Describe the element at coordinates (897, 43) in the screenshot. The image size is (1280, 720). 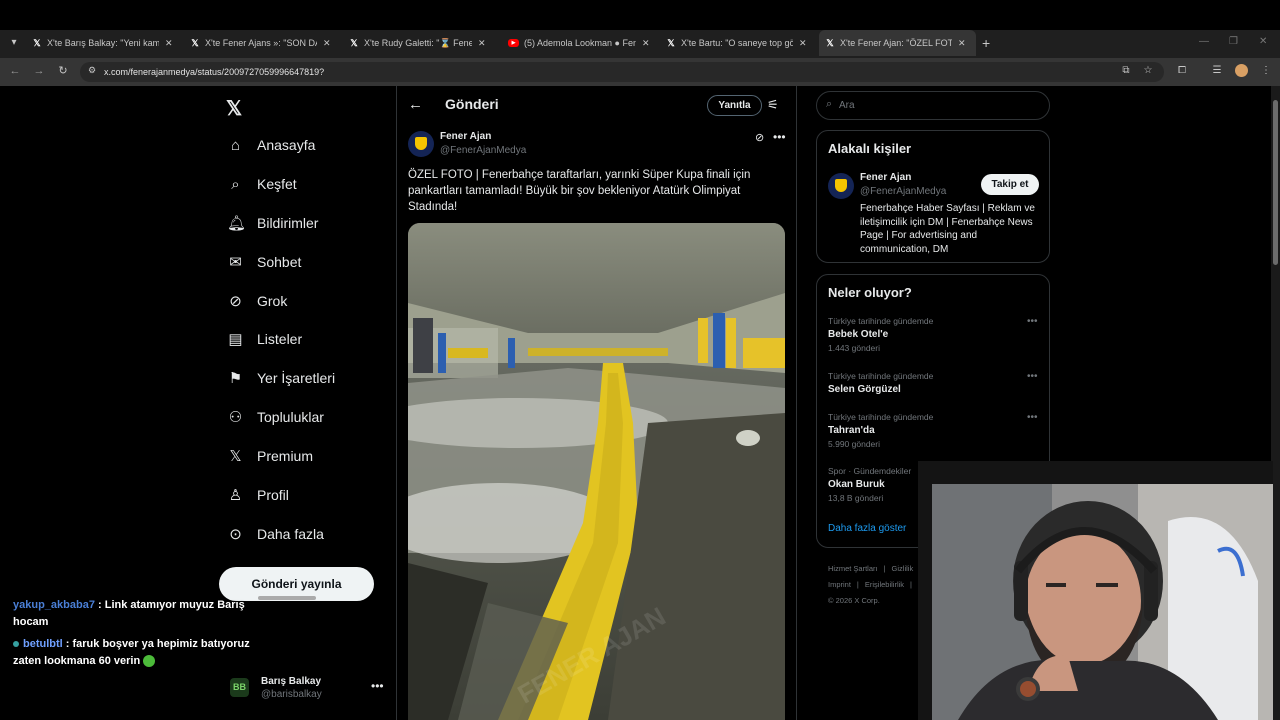
I see `browser-tab-active: 𝕏 X'te Fener Ajan: "ÖZEL FOTO | F ✕` at that location.